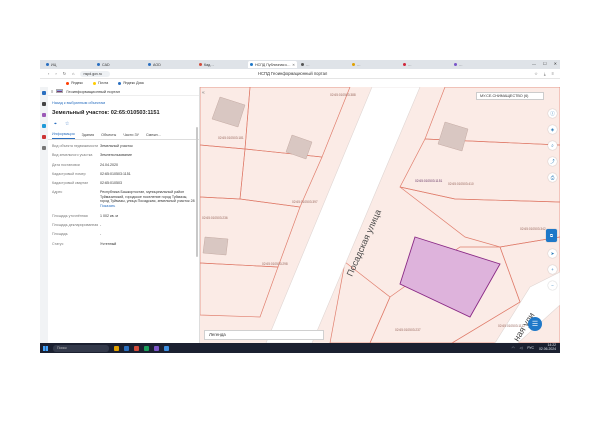 The height and width of the screenshot is (424, 600). What do you see at coordinates (52, 91) in the screenshot?
I see `hamburger-icon: ≡` at bounding box center [52, 91].